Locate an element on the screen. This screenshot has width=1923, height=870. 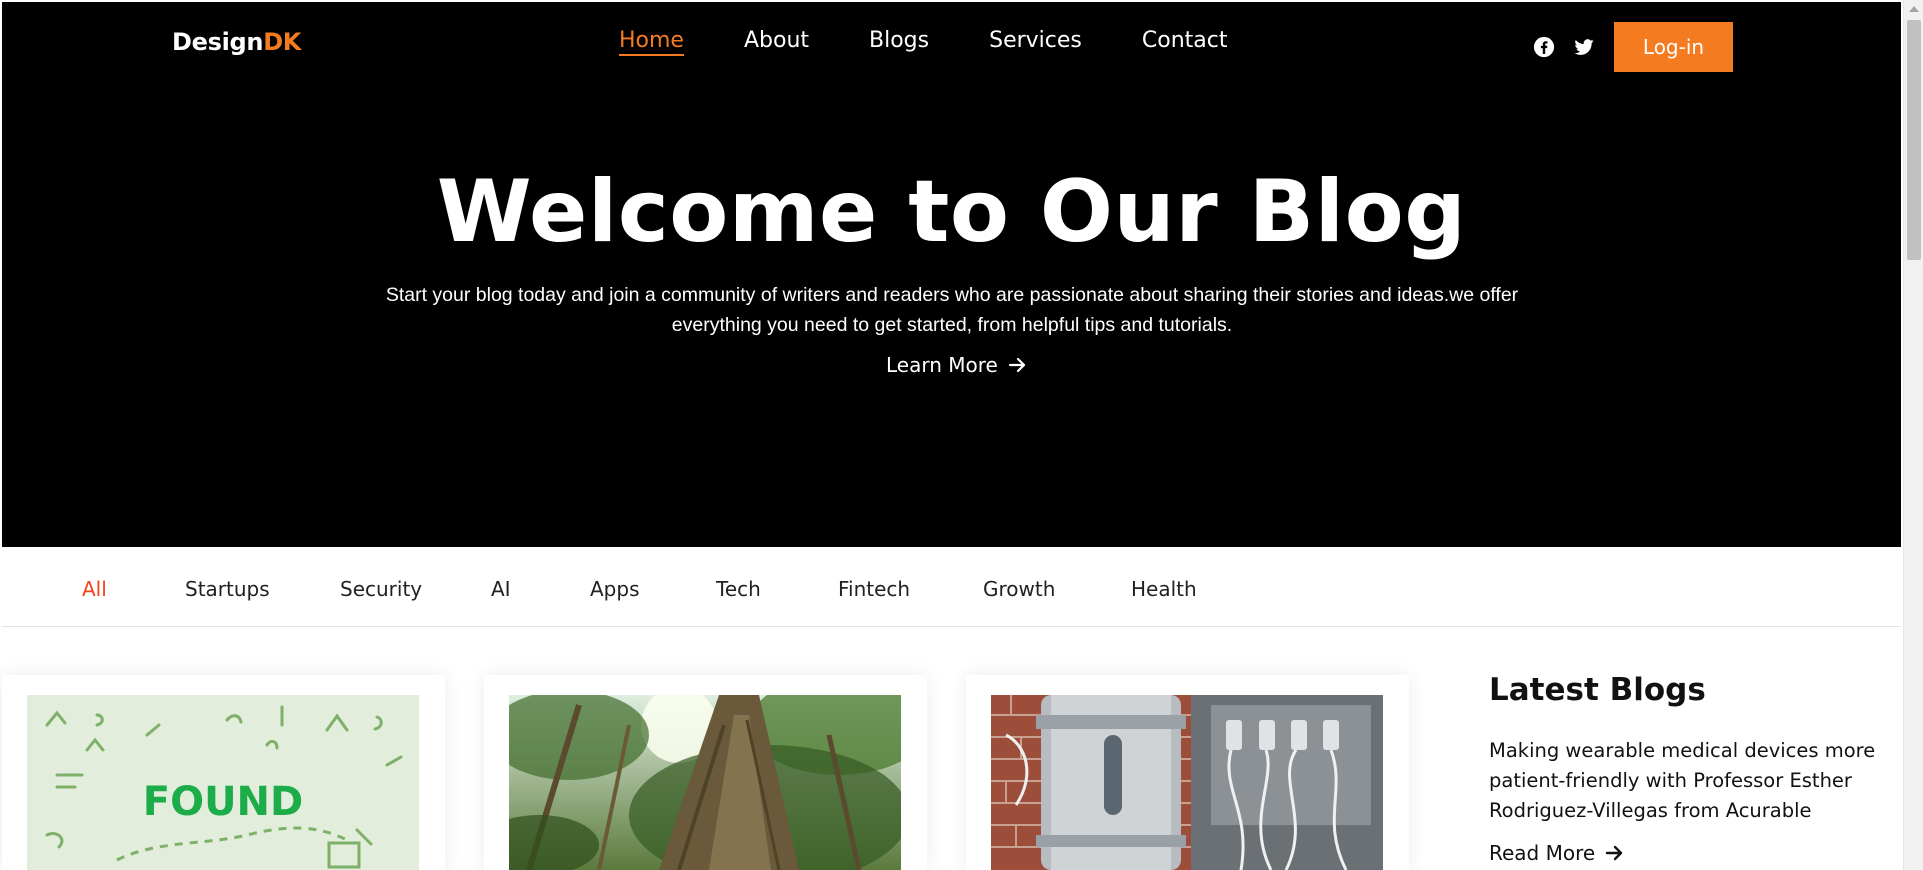
read-more-link: Read More is located at coordinates (1557, 853).